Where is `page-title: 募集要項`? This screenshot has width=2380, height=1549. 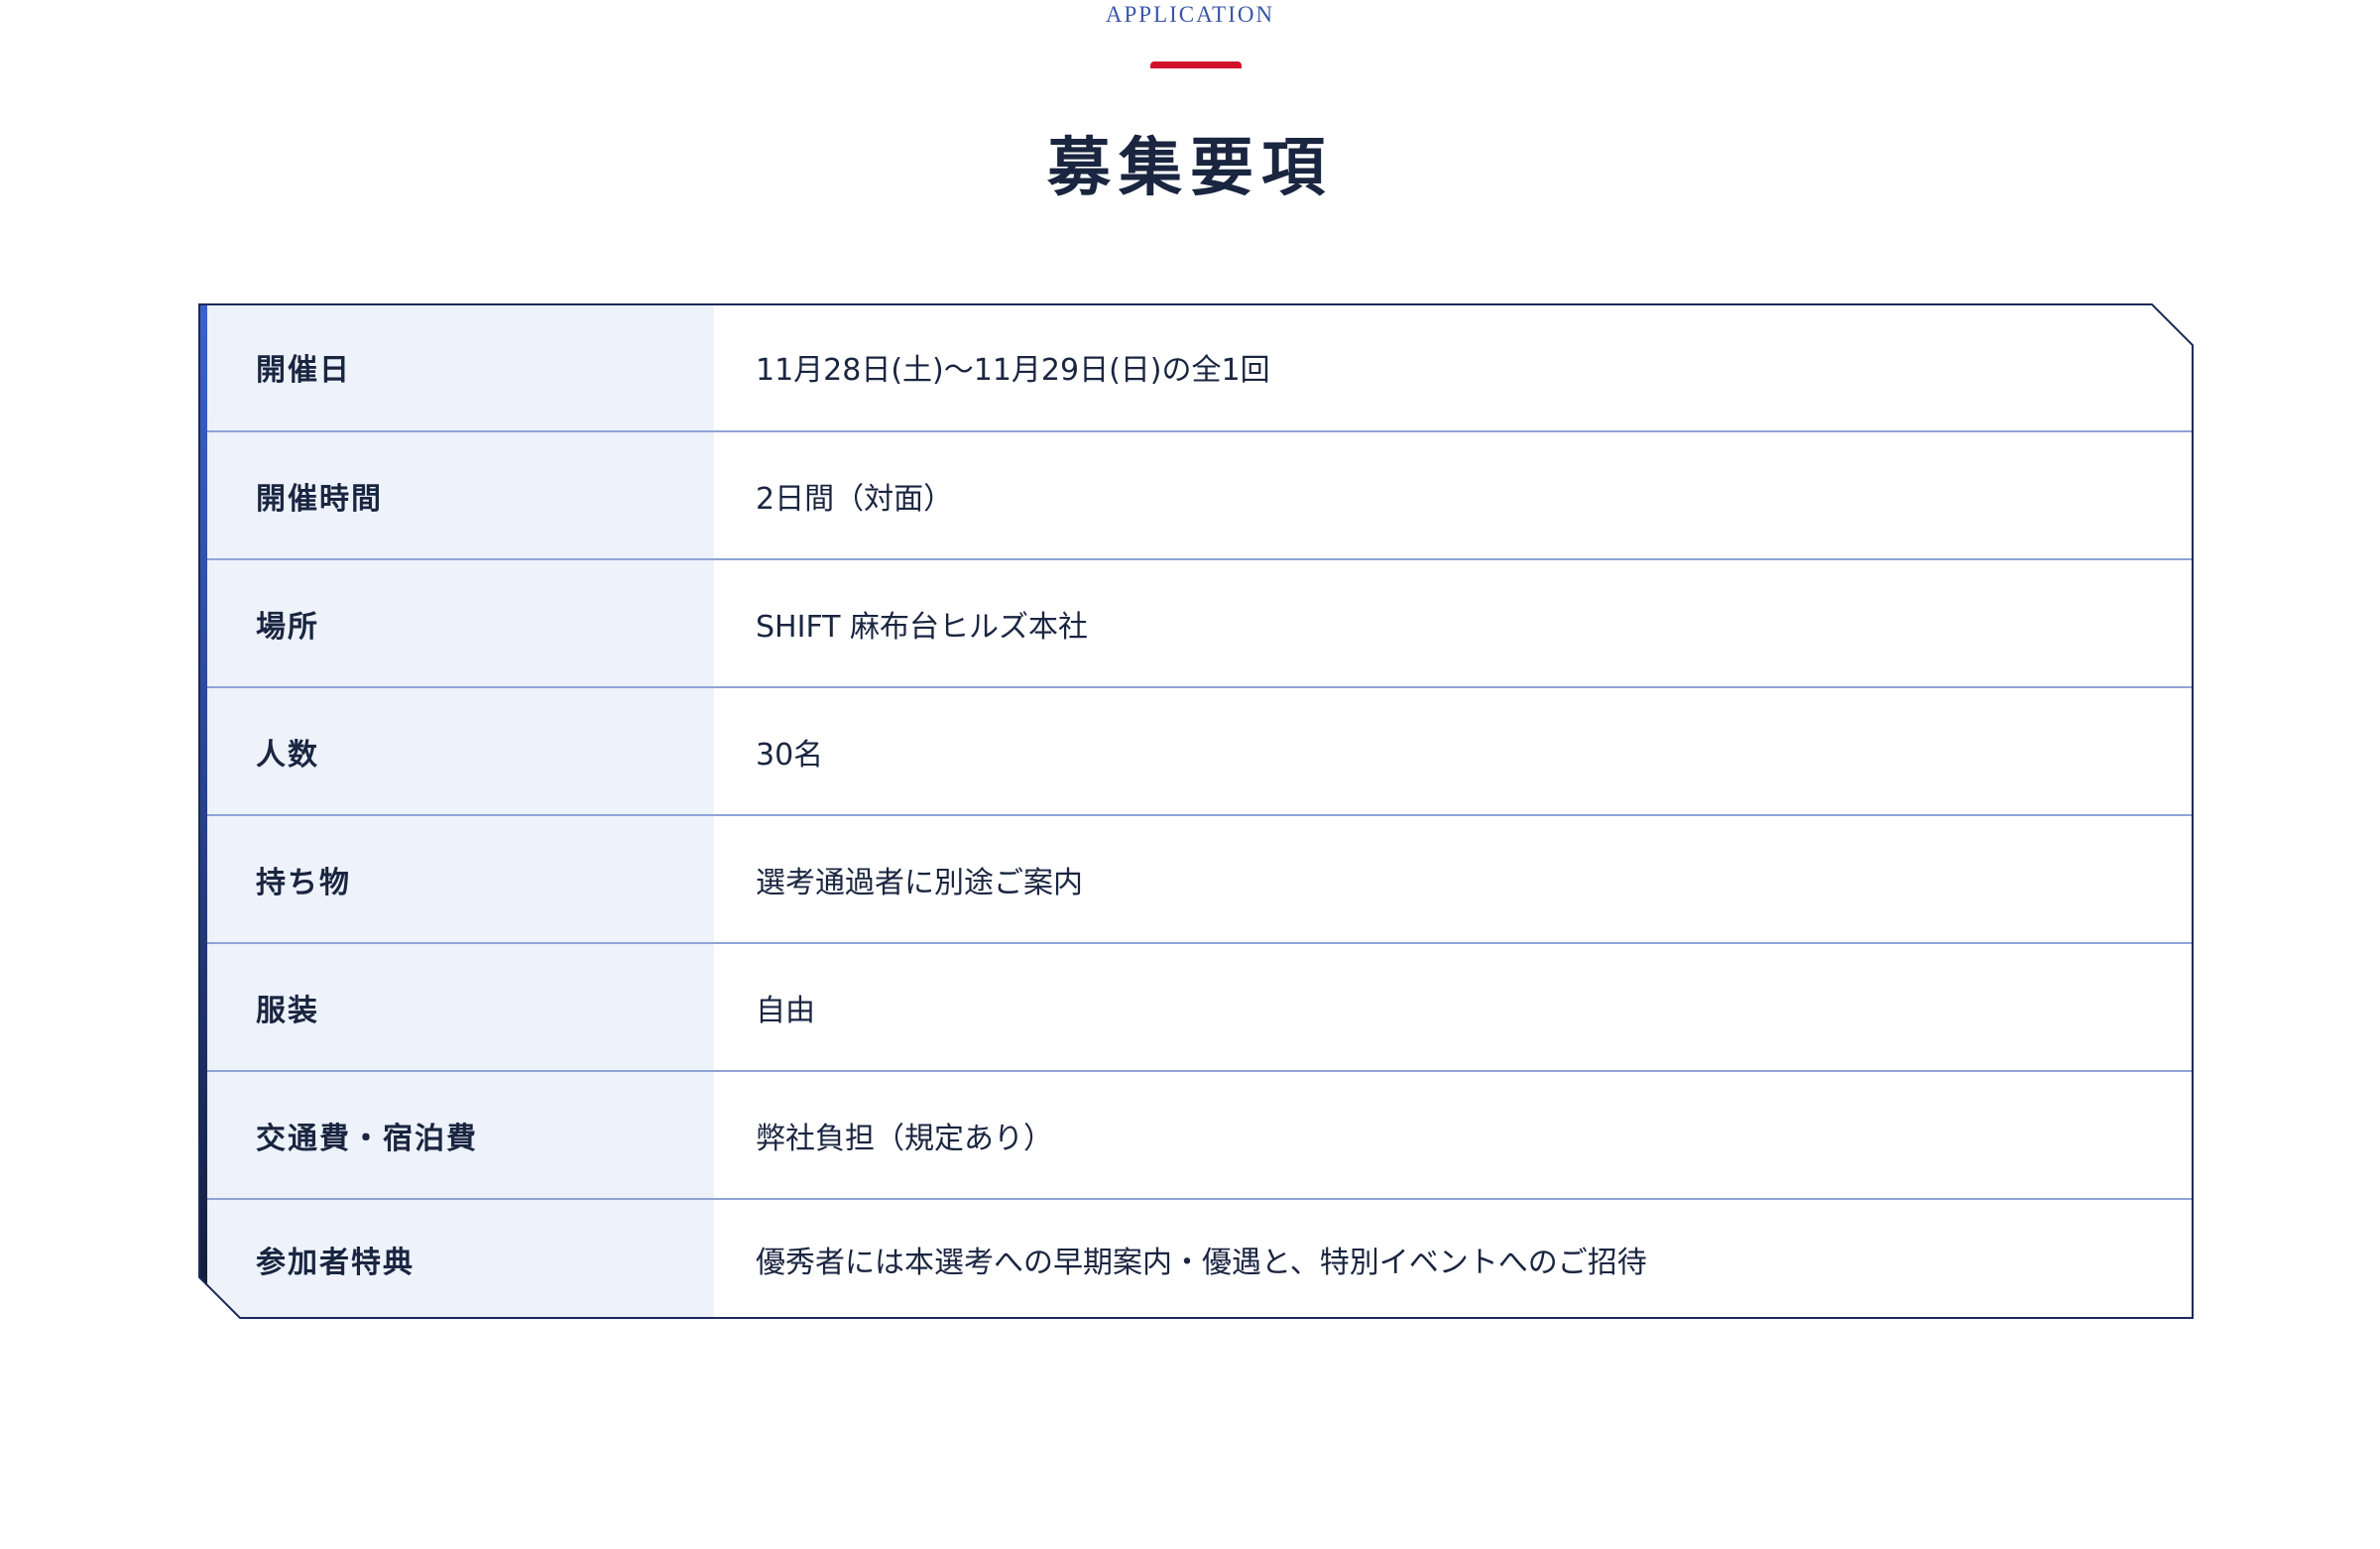 page-title: 募集要項 is located at coordinates (1190, 168).